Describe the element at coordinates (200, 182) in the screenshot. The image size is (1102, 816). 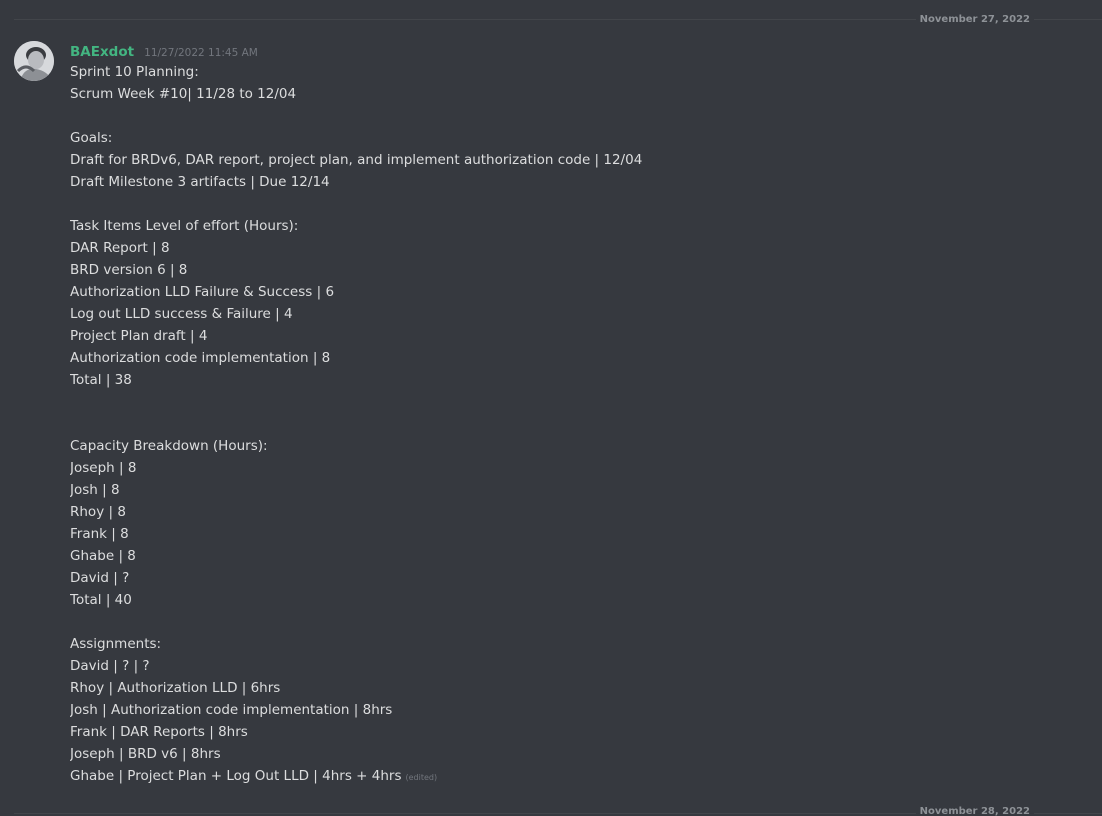
I see `message-line: Draft Milestone 3 artifacts | Due 12/14` at that location.